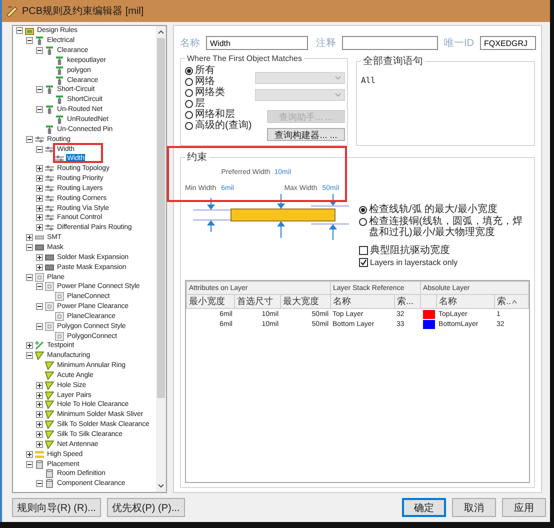 The height and width of the screenshot is (528, 554). I want to click on group-title: Where The First Object Matches, so click(244, 58).